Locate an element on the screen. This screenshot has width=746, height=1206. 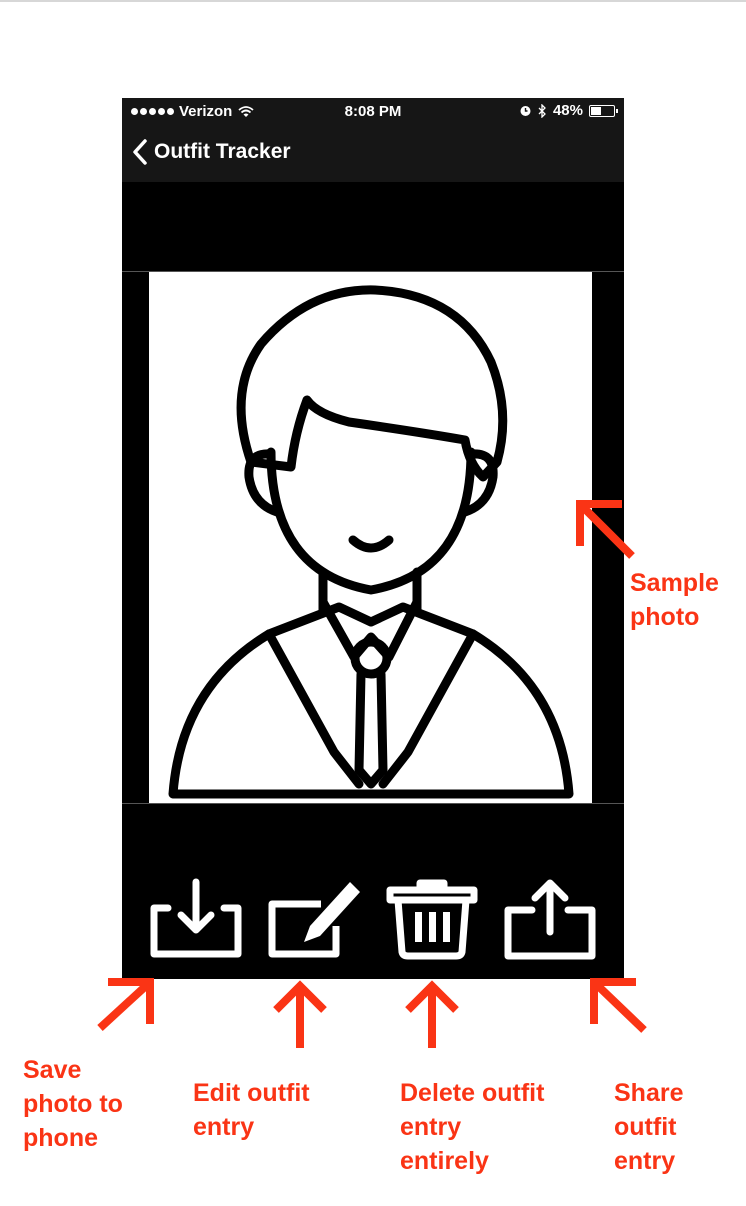
edit-icon is located at coordinates (314, 920).